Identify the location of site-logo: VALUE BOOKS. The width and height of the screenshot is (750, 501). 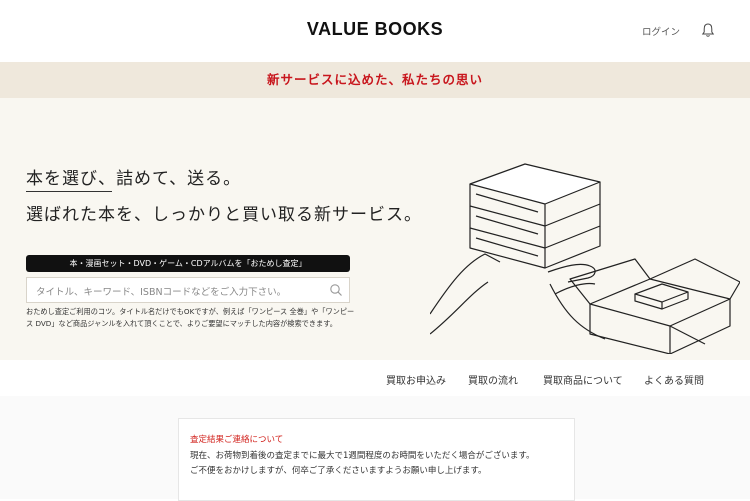
(375, 29).